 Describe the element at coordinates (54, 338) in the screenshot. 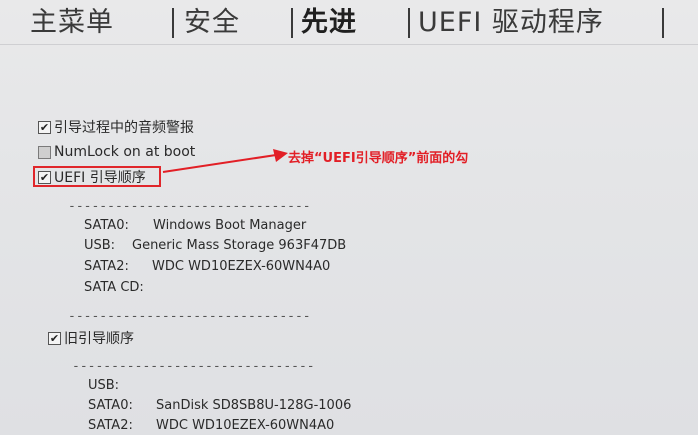

I see `checkbox-legacy-boot-order: ✔` at that location.